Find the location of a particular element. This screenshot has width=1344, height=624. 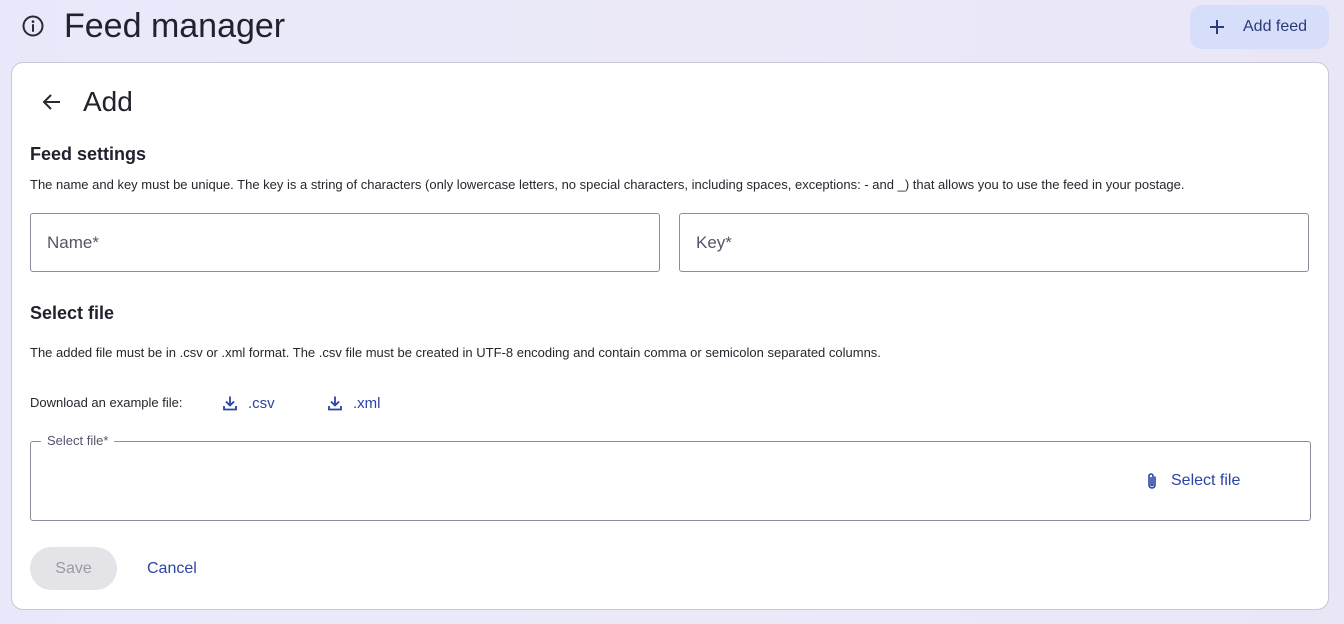

name-input is located at coordinates (345, 242).